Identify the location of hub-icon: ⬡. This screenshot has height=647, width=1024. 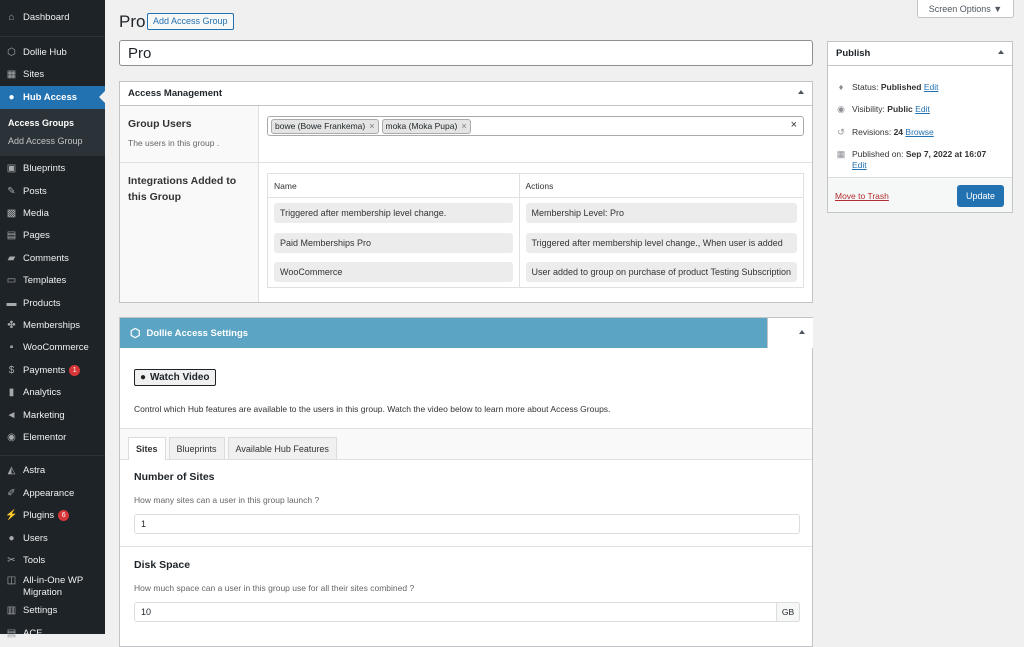
(11, 53).